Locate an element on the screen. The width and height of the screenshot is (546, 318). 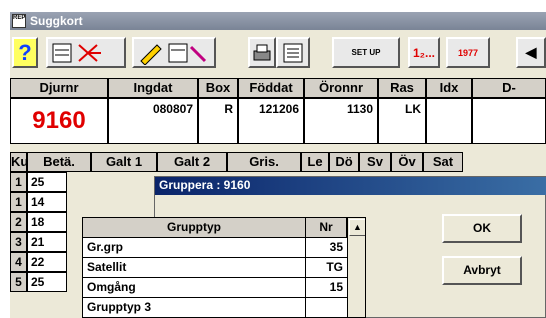
table-scrollbar: ▲ is located at coordinates (356, 267).